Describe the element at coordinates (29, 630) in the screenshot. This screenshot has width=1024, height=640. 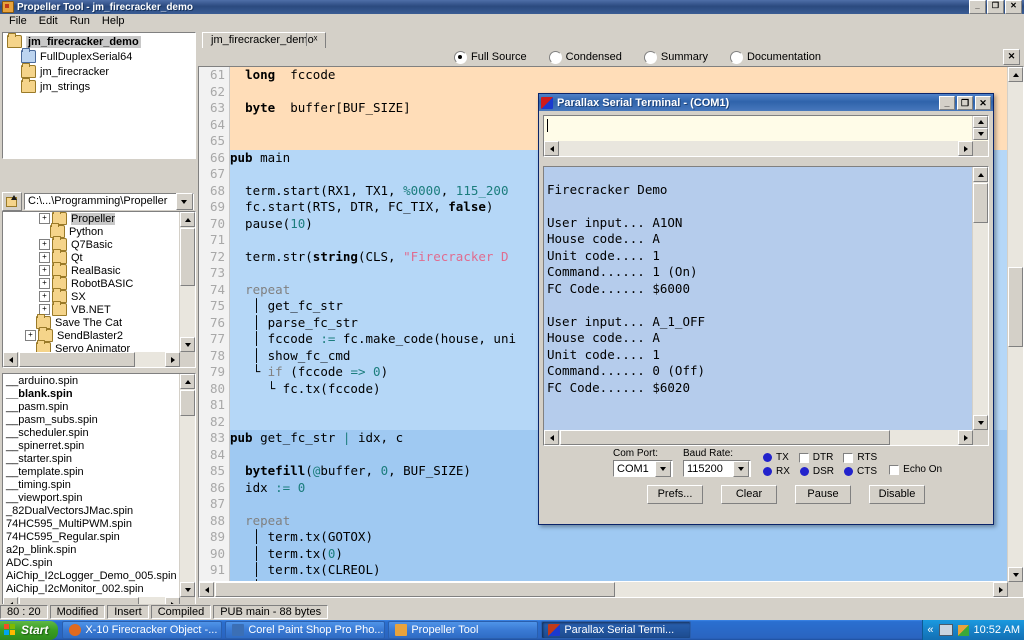
I see `start-button: Start` at that location.